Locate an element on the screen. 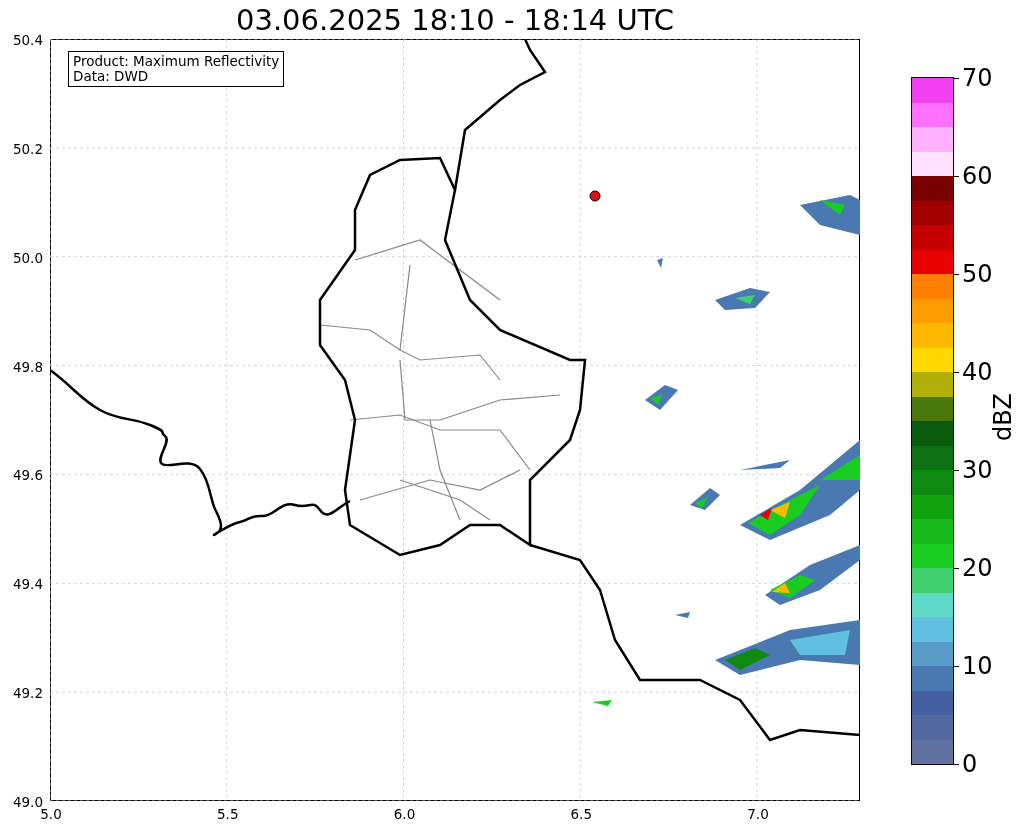  x-tick-label: 5.5 is located at coordinates (228, 814).